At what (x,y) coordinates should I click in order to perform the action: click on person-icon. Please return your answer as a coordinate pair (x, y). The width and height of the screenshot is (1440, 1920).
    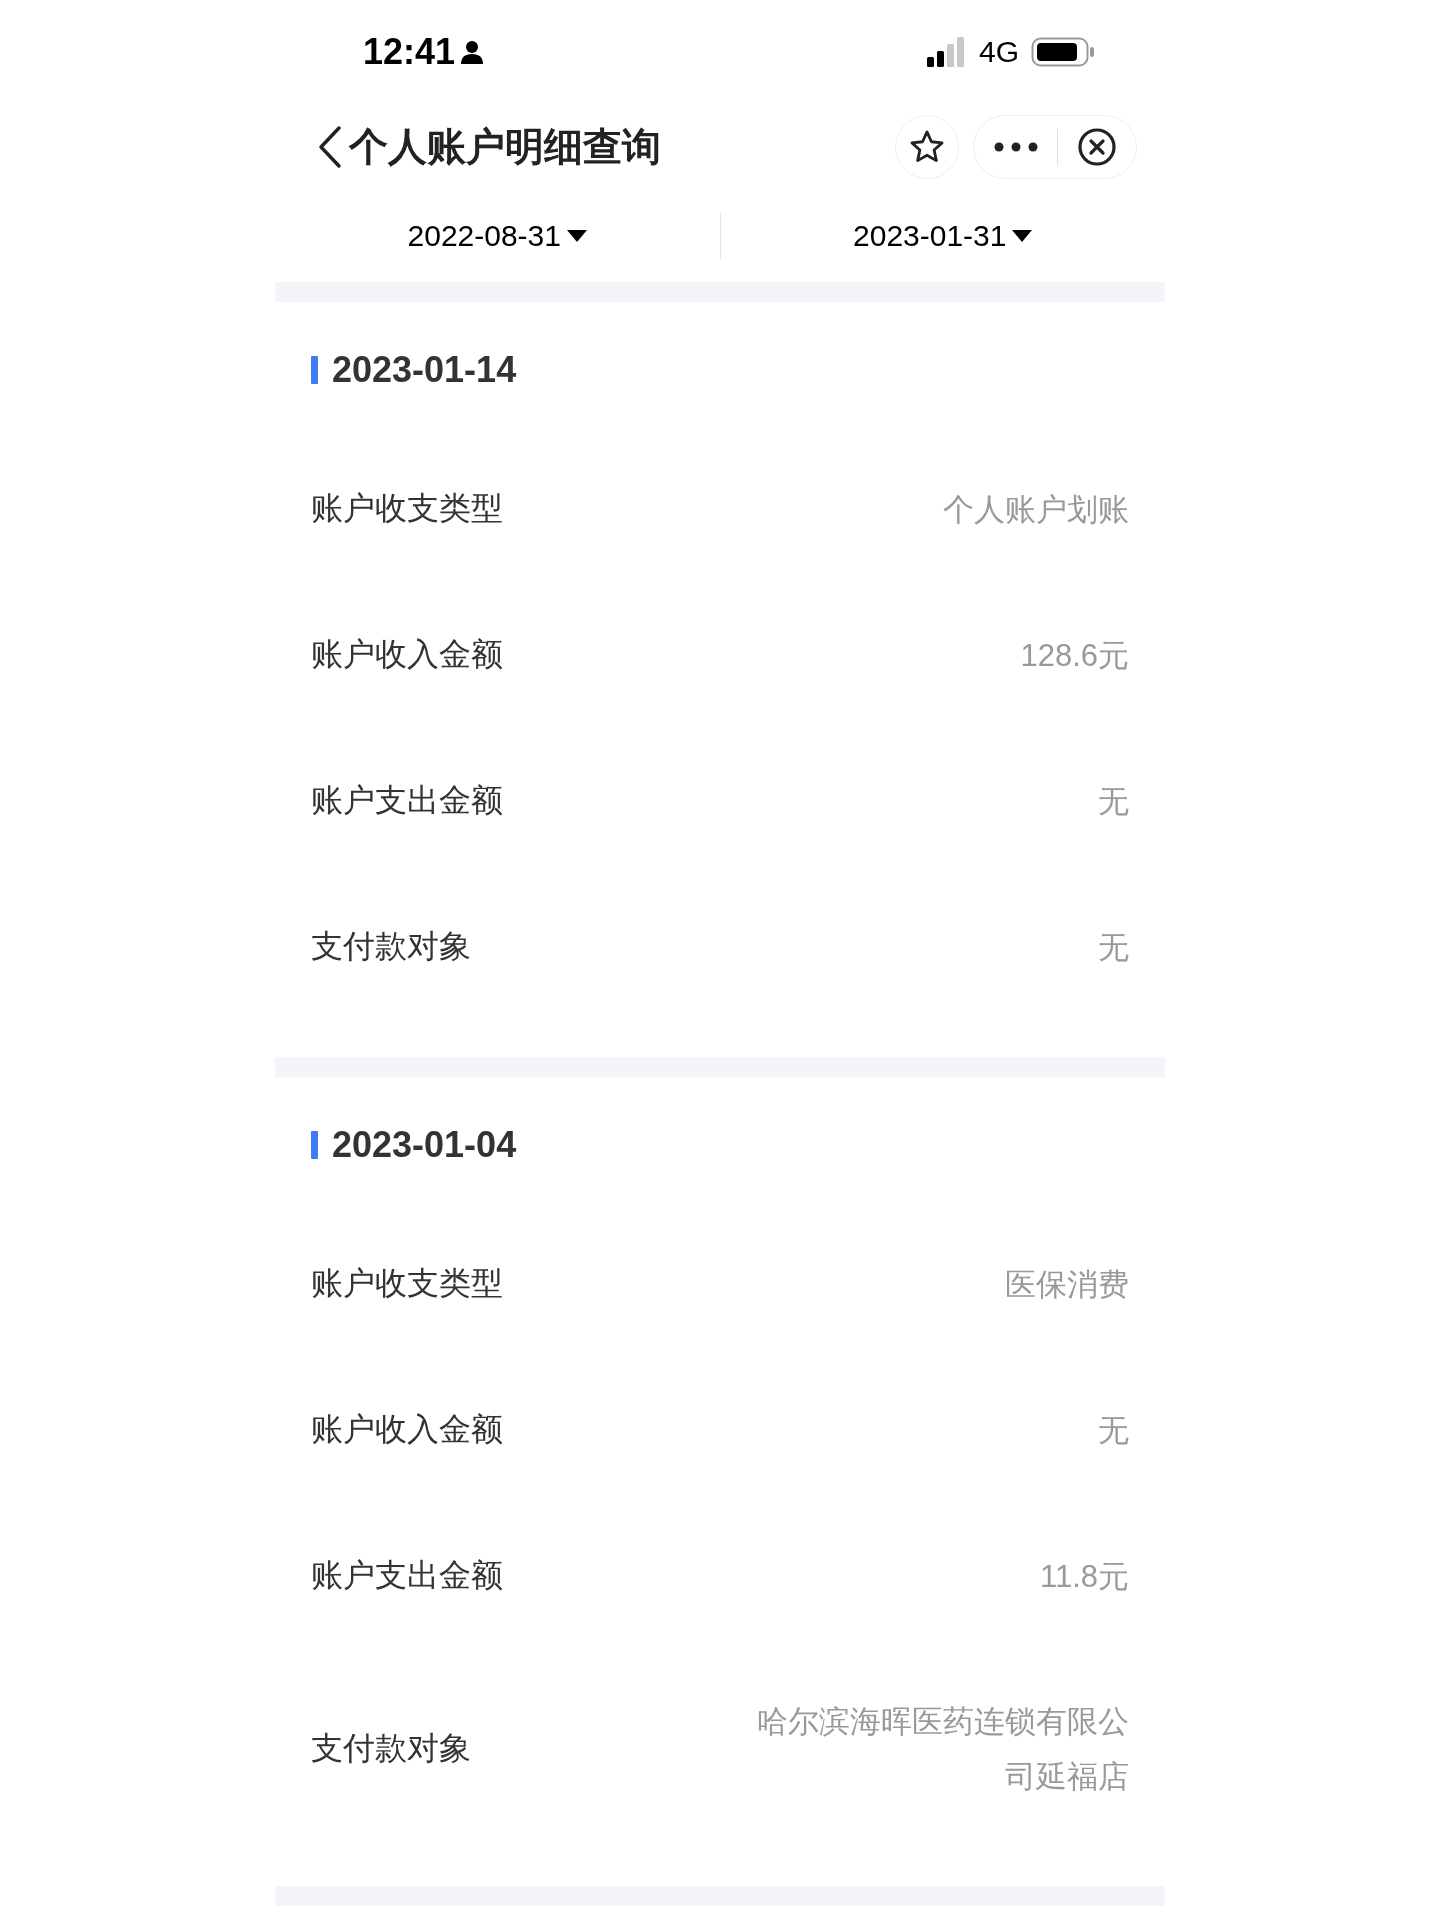
    Looking at the image, I should click on (472, 52).